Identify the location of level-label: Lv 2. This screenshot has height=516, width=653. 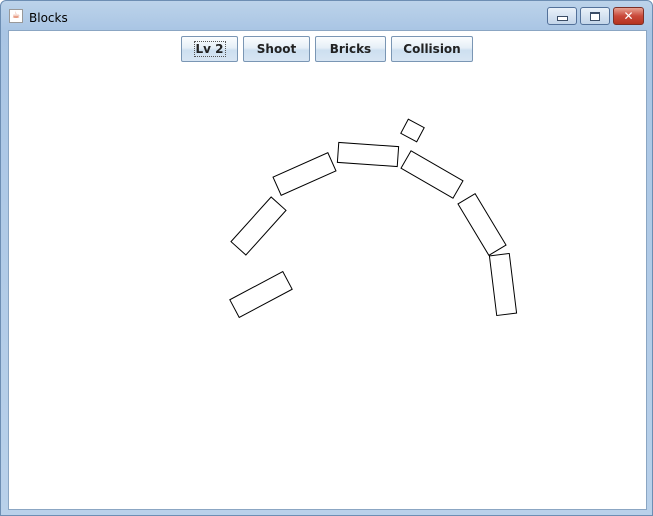
(209, 49).